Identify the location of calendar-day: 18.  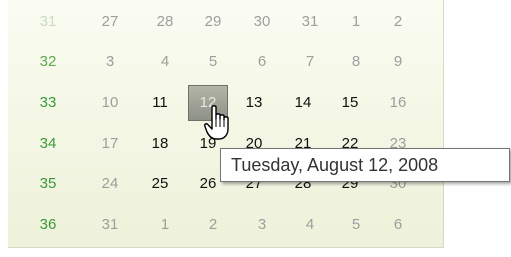
(160, 144).